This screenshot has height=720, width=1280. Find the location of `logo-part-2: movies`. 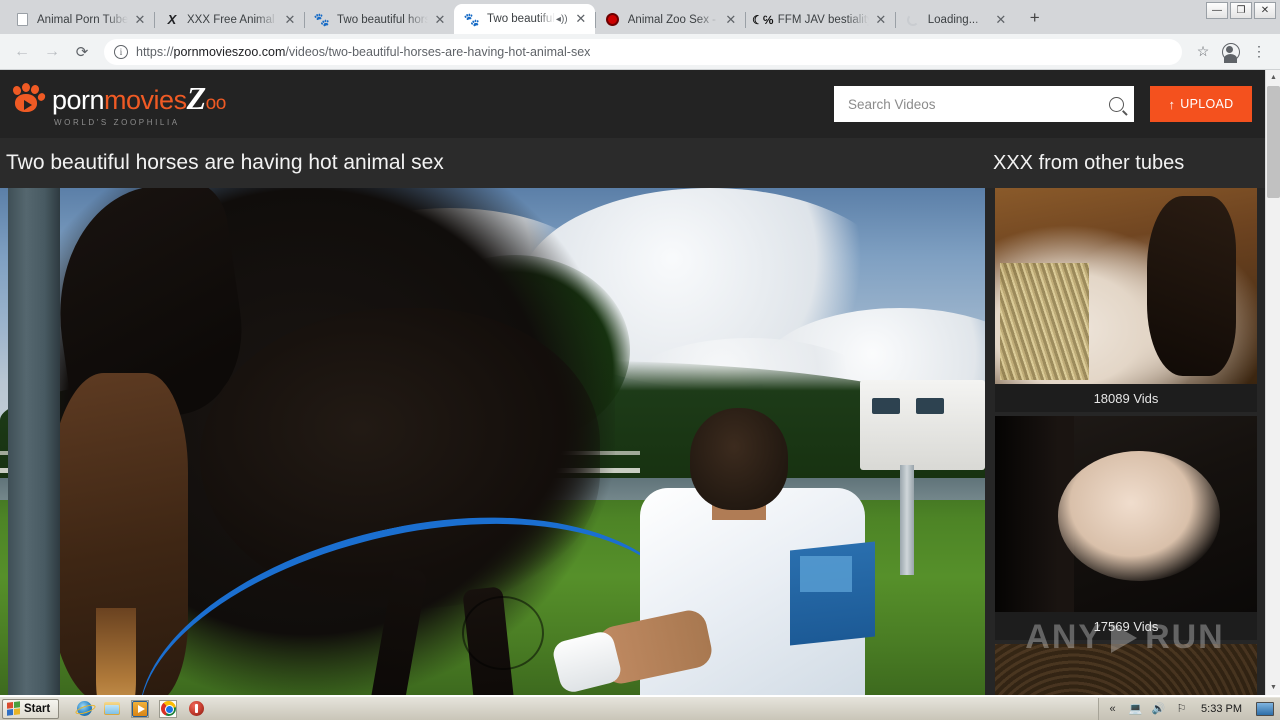

logo-part-2: movies is located at coordinates (145, 99).